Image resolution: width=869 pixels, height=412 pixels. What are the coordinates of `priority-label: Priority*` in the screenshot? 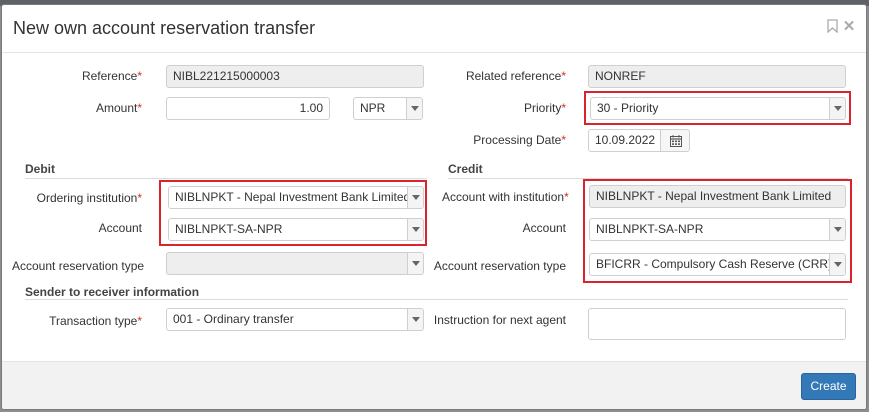 It's located at (504, 108).